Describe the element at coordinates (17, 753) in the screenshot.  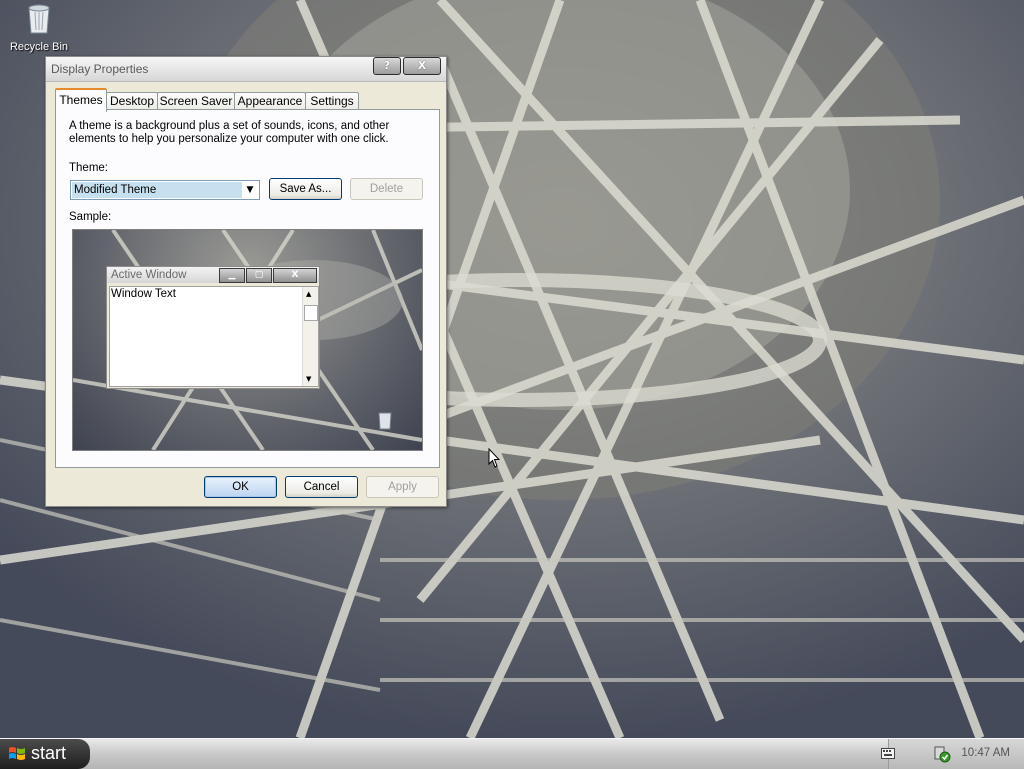
I see `windows-flag-icon` at that location.